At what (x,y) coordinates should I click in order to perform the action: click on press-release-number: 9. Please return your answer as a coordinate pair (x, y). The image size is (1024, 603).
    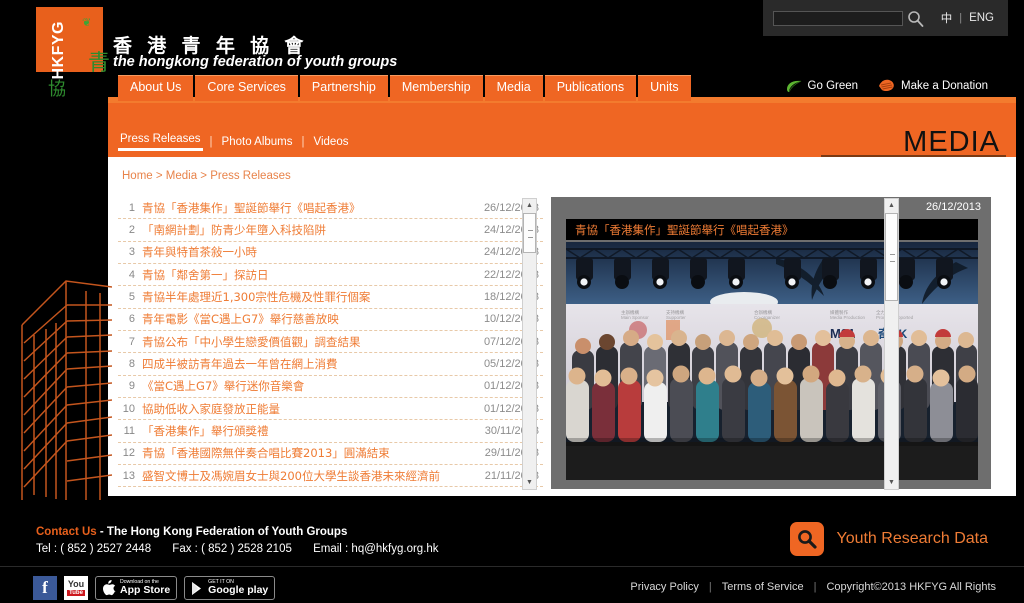
    Looking at the image, I should click on (131, 386).